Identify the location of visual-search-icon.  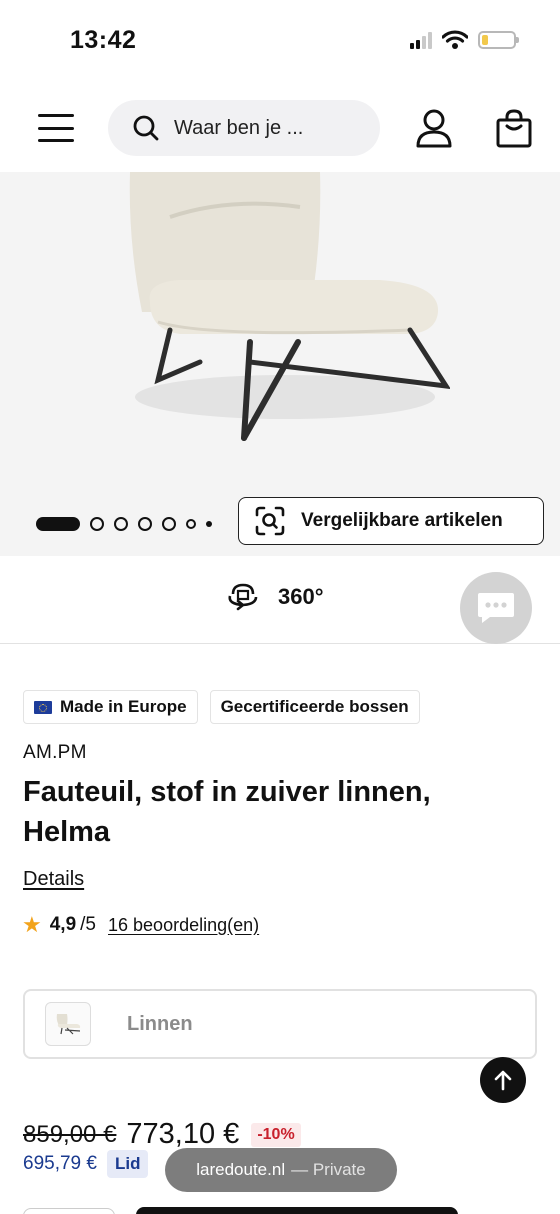
(270, 521).